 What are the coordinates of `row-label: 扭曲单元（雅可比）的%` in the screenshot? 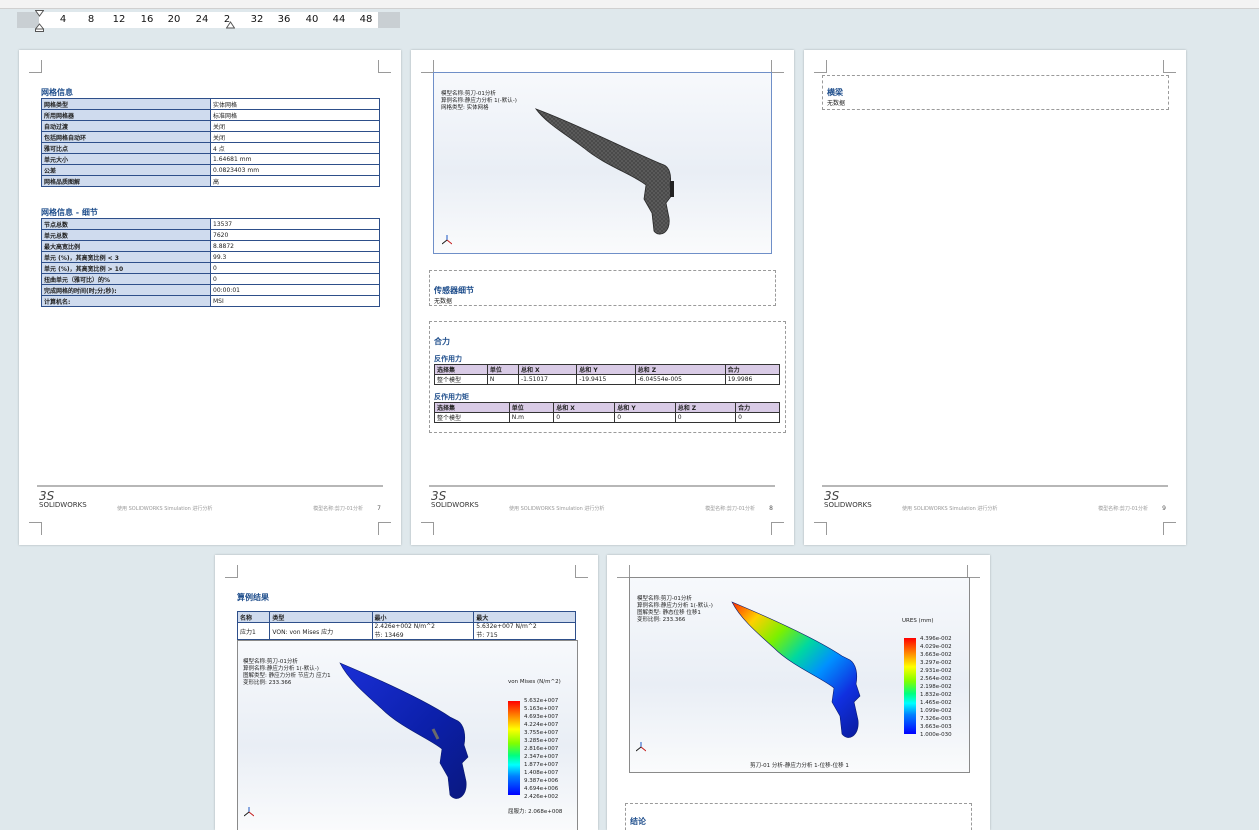 It's located at (126, 279).